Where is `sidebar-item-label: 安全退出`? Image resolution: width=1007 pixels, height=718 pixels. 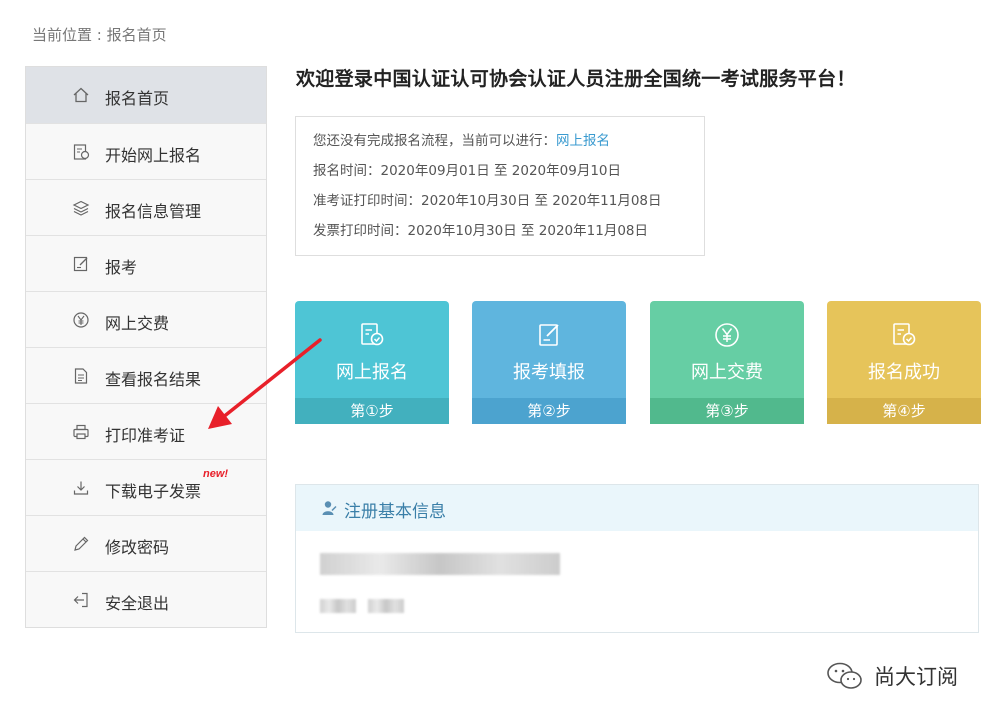 sidebar-item-label: 安全退出 is located at coordinates (137, 603).